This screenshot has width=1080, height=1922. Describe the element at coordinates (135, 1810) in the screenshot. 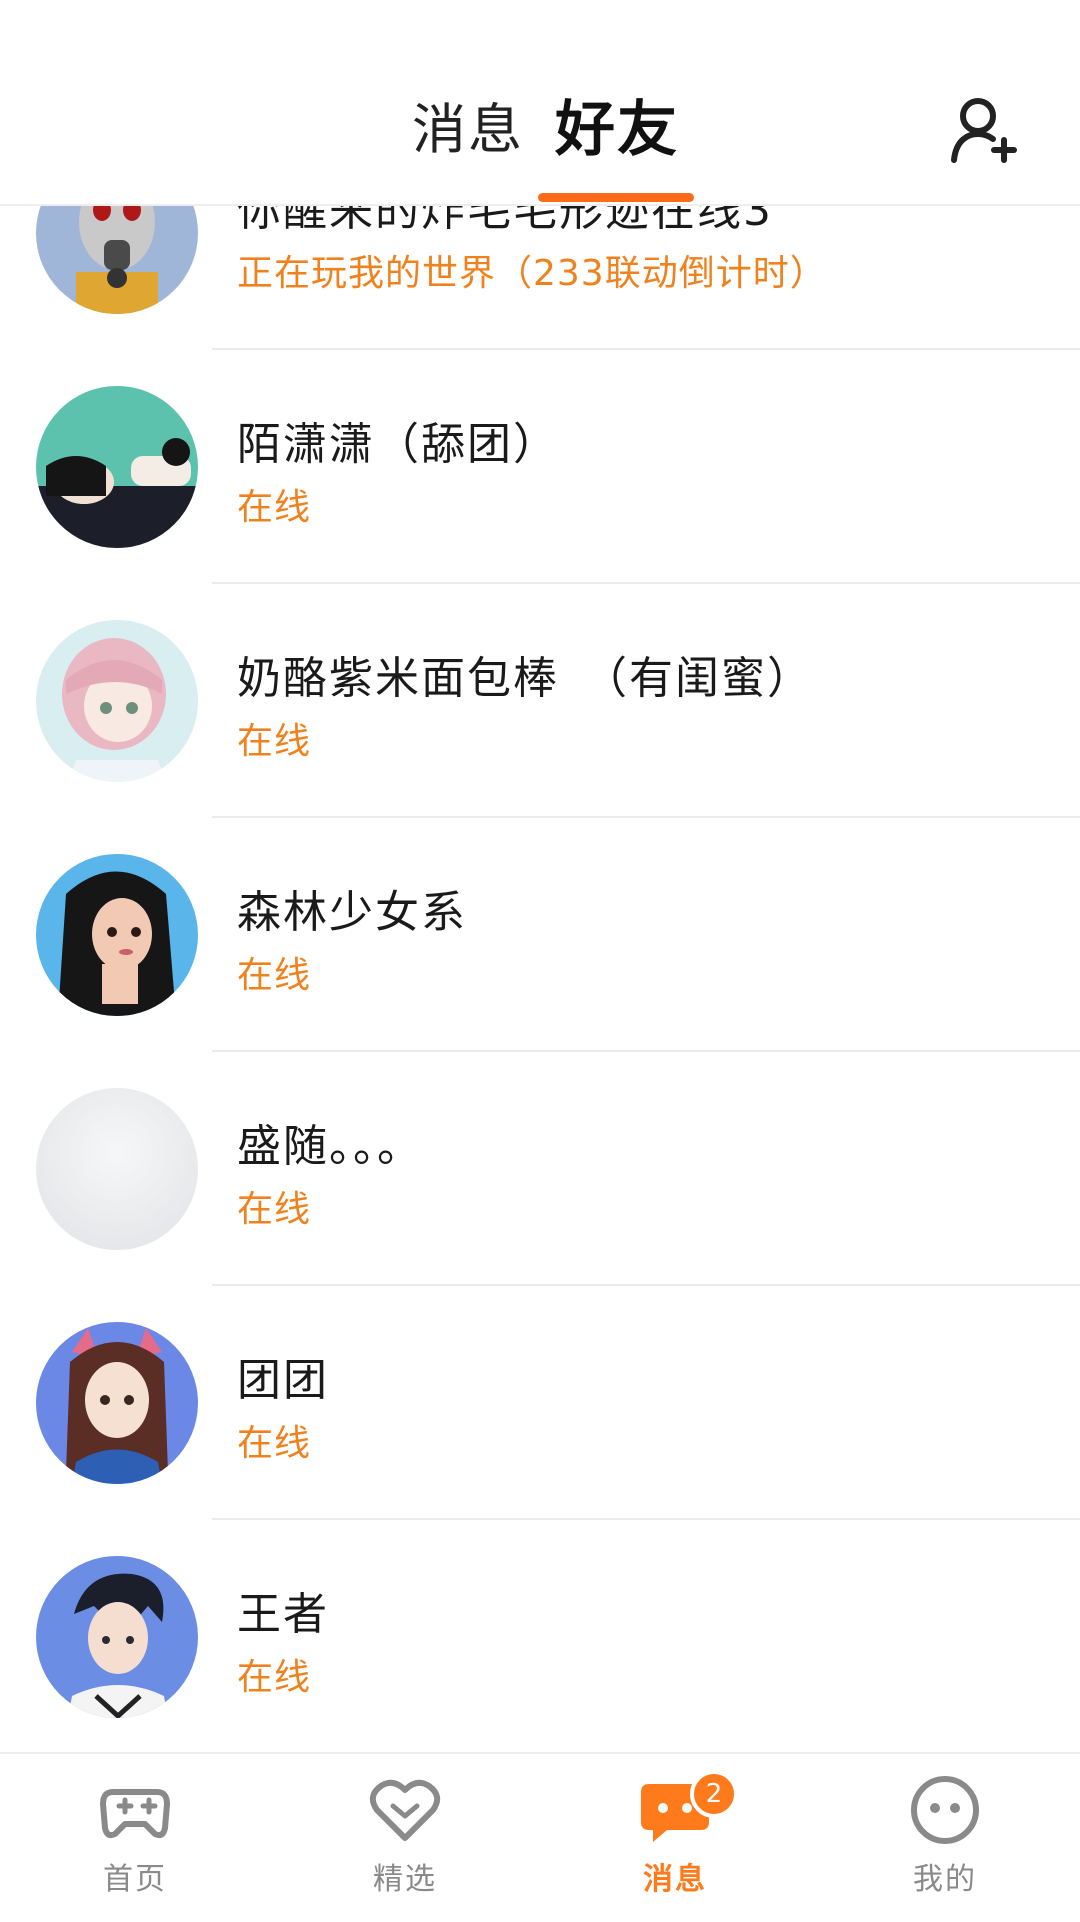

I see `gamepad-icon` at that location.